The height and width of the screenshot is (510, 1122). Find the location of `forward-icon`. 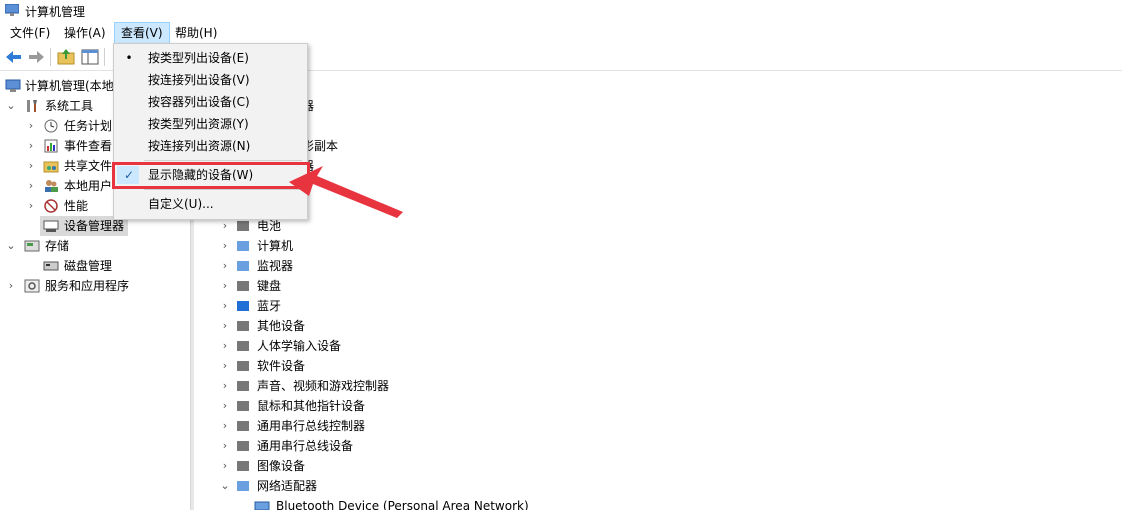

forward-icon is located at coordinates (36, 57).